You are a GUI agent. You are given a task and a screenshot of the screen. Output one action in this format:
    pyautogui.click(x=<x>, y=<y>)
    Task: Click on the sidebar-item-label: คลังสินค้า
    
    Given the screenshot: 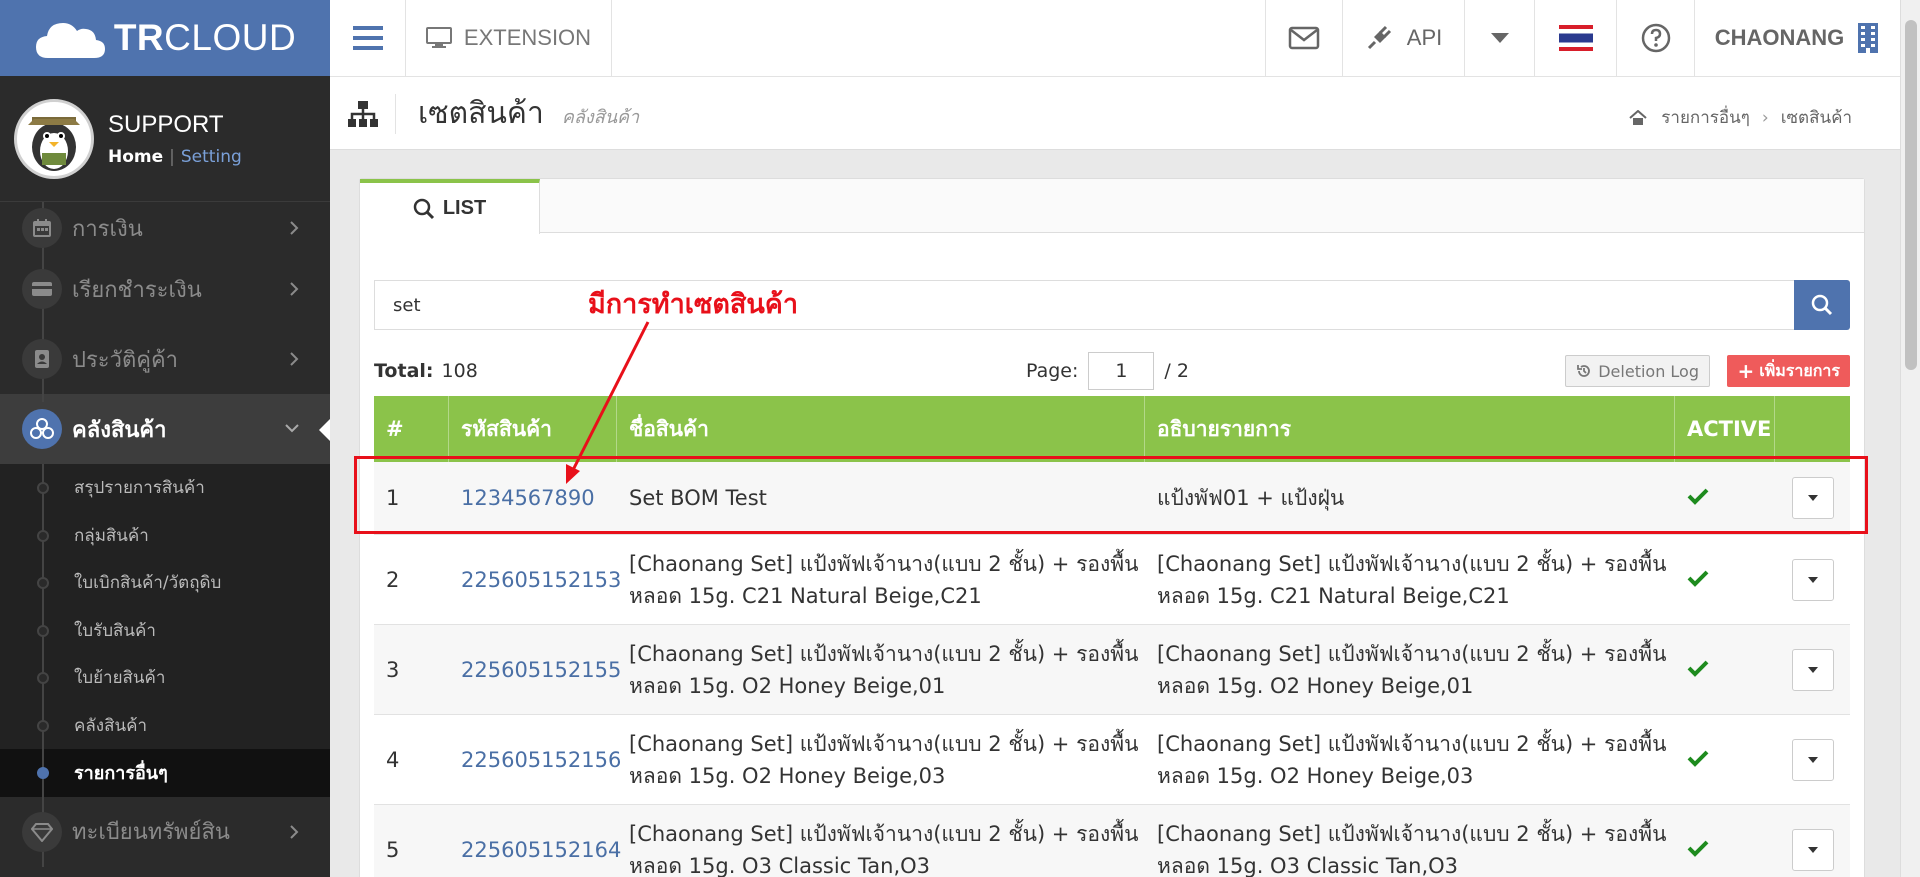 What is the action you would take?
    pyautogui.click(x=119, y=430)
    